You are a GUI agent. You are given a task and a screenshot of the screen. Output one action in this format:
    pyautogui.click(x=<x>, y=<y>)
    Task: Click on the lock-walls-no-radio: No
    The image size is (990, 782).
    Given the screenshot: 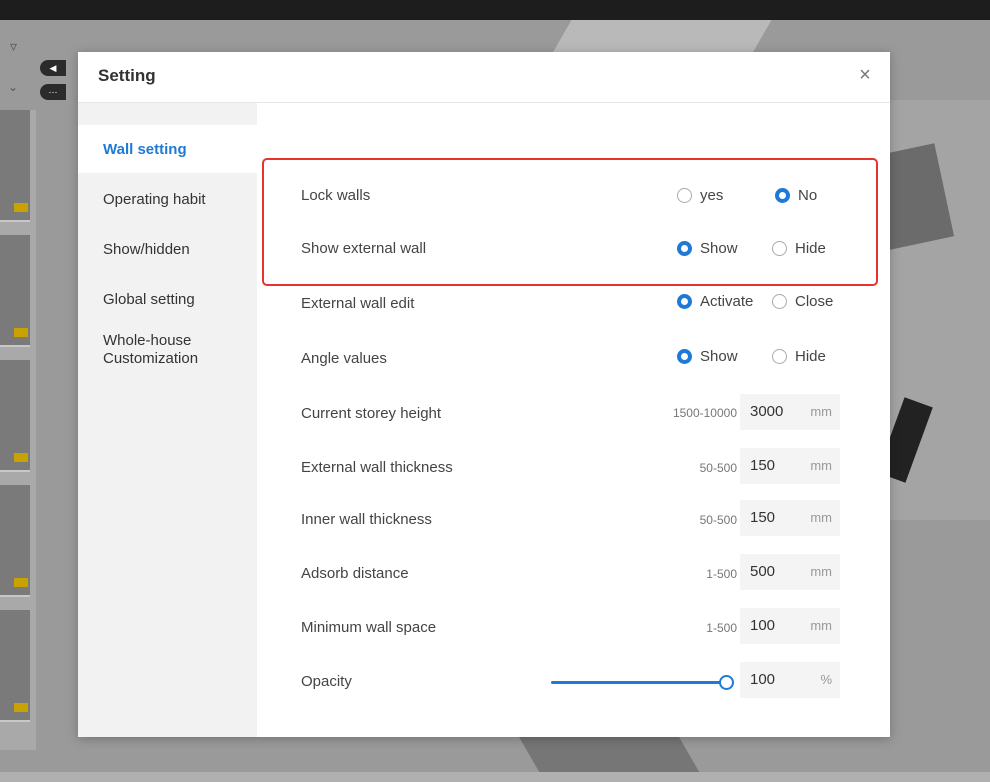 What is the action you would take?
    pyautogui.click(x=796, y=195)
    